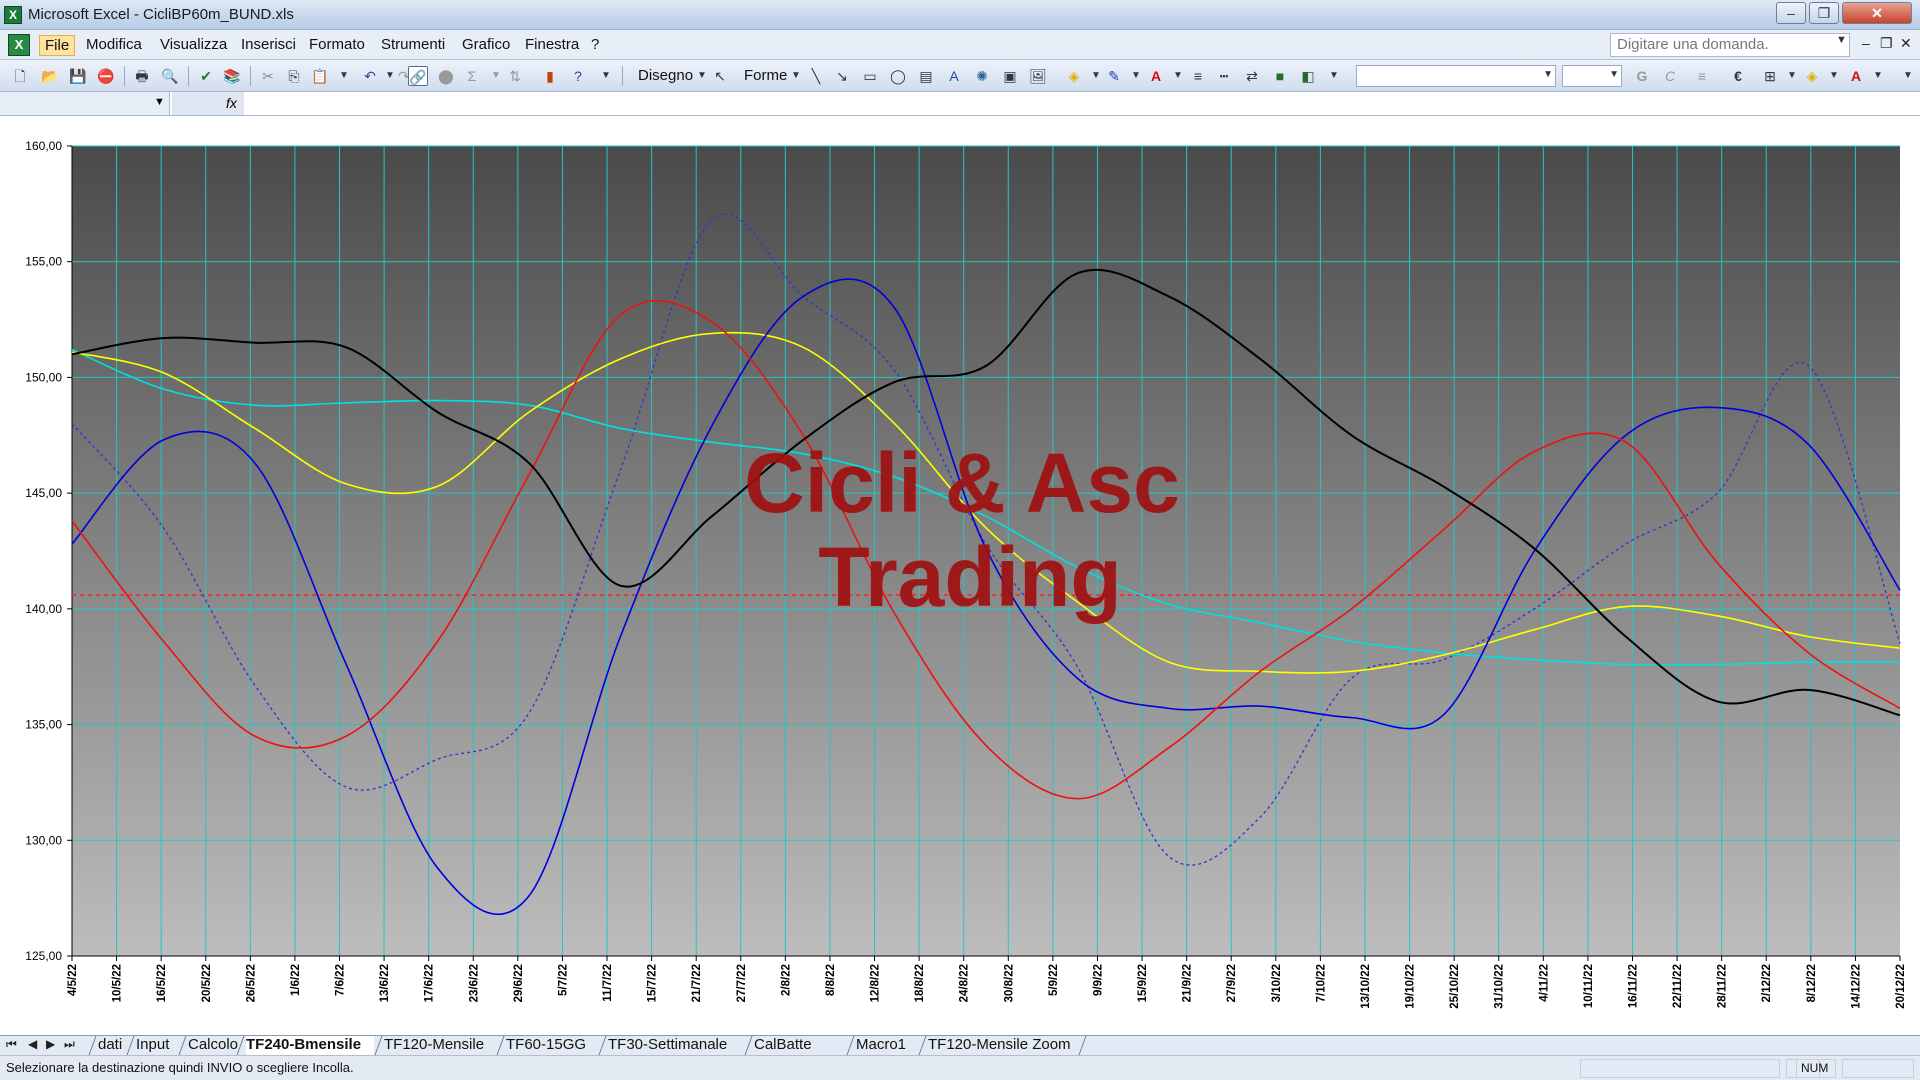 The image size is (1920, 1080). What do you see at coordinates (1770, 76) in the screenshot?
I see `borders-icon: ⊞` at bounding box center [1770, 76].